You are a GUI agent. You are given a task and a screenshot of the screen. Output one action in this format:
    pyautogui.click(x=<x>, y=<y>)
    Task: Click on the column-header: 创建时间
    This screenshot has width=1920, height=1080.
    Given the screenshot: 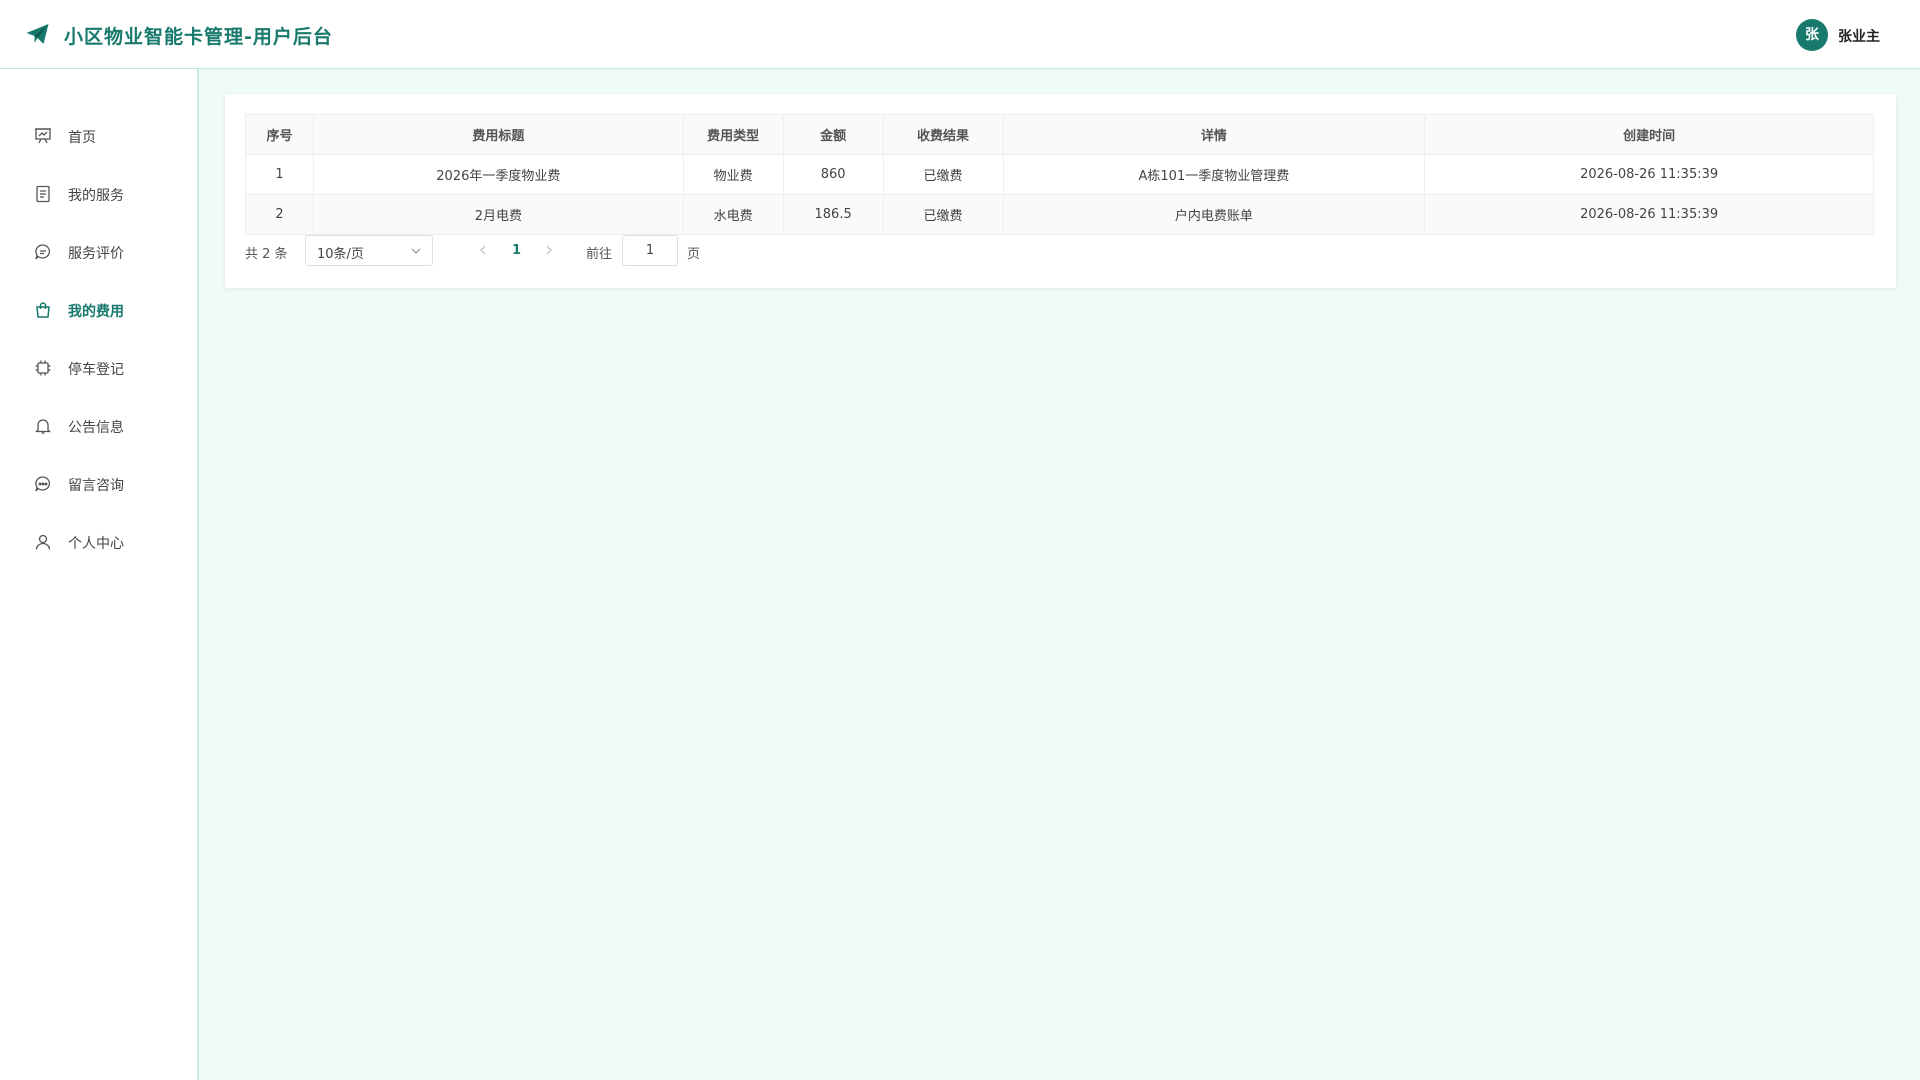 What is the action you would take?
    pyautogui.click(x=1649, y=134)
    